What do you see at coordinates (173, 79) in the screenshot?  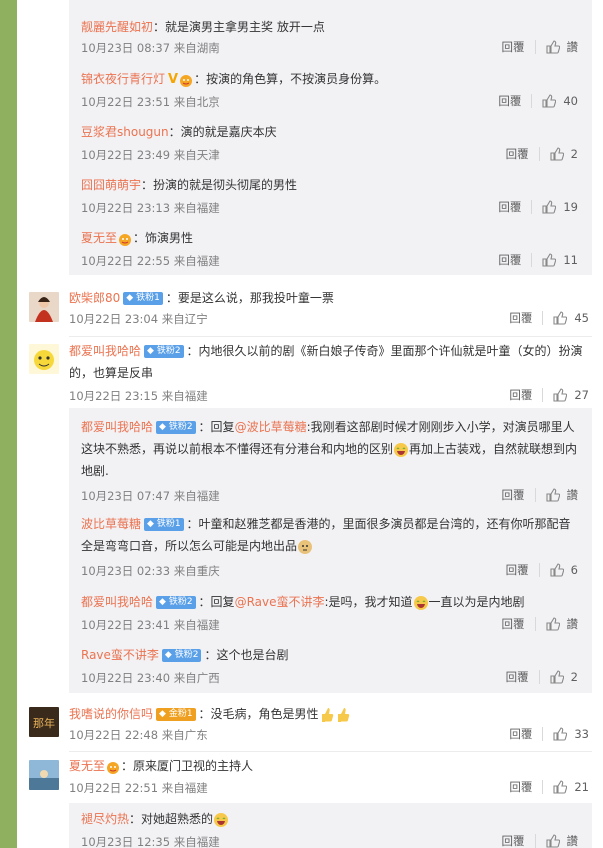 I see `vip-v-icon: V` at bounding box center [173, 79].